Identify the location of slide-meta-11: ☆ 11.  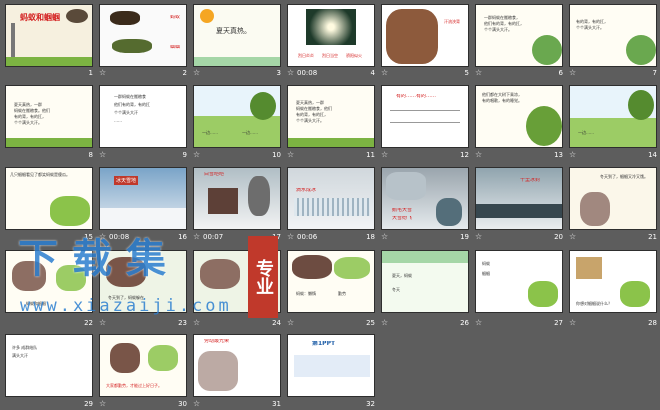
(331, 154).